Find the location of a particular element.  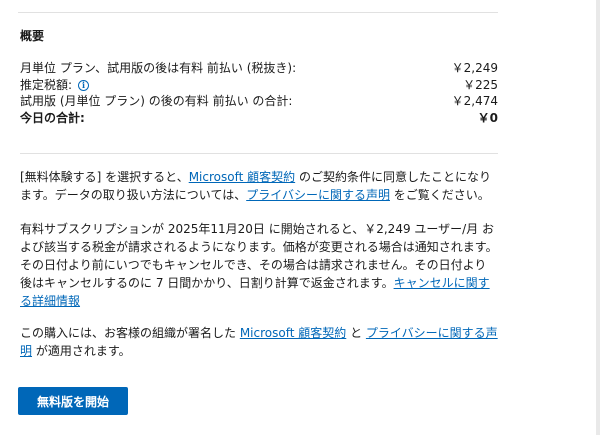

section-divider is located at coordinates (259, 153).